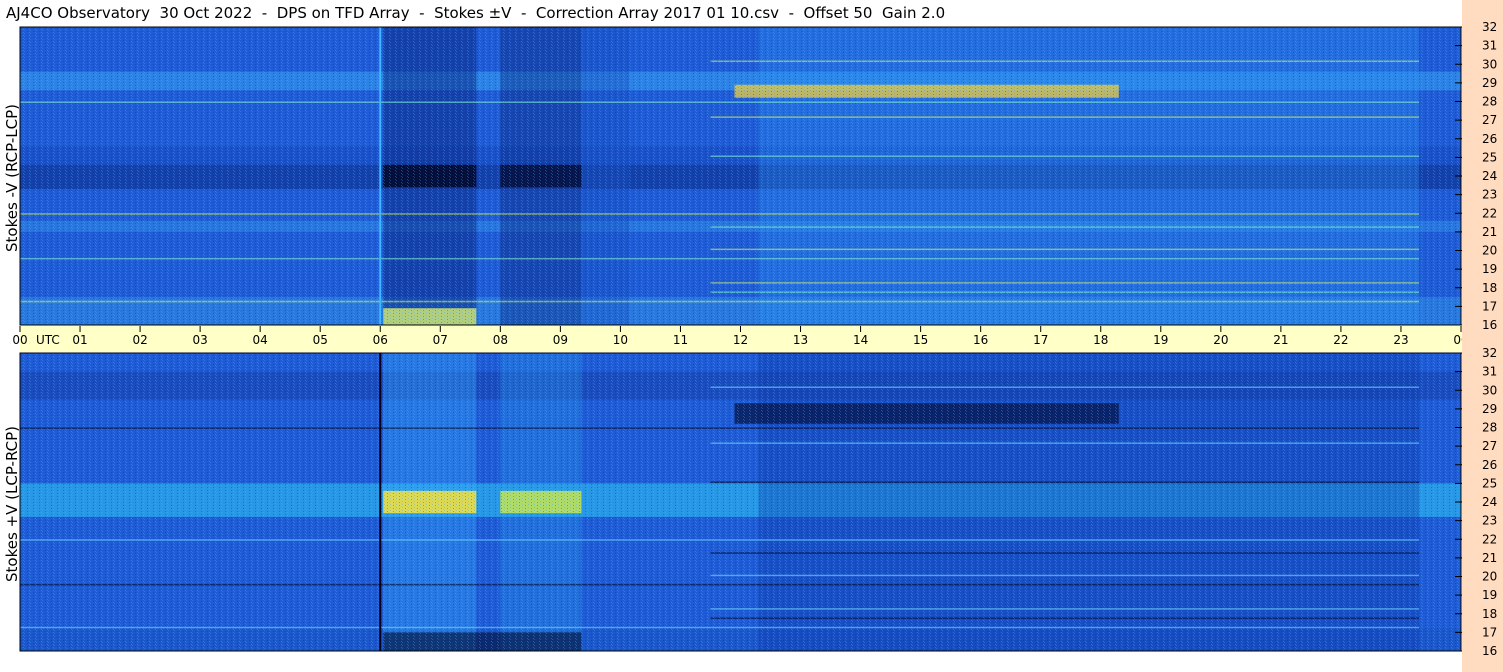 This screenshot has width=1503, height=672. What do you see at coordinates (12, 504) in the screenshot?
I see `bottom-panel-ylabel: Stokes +V (LCP-RCP)` at bounding box center [12, 504].